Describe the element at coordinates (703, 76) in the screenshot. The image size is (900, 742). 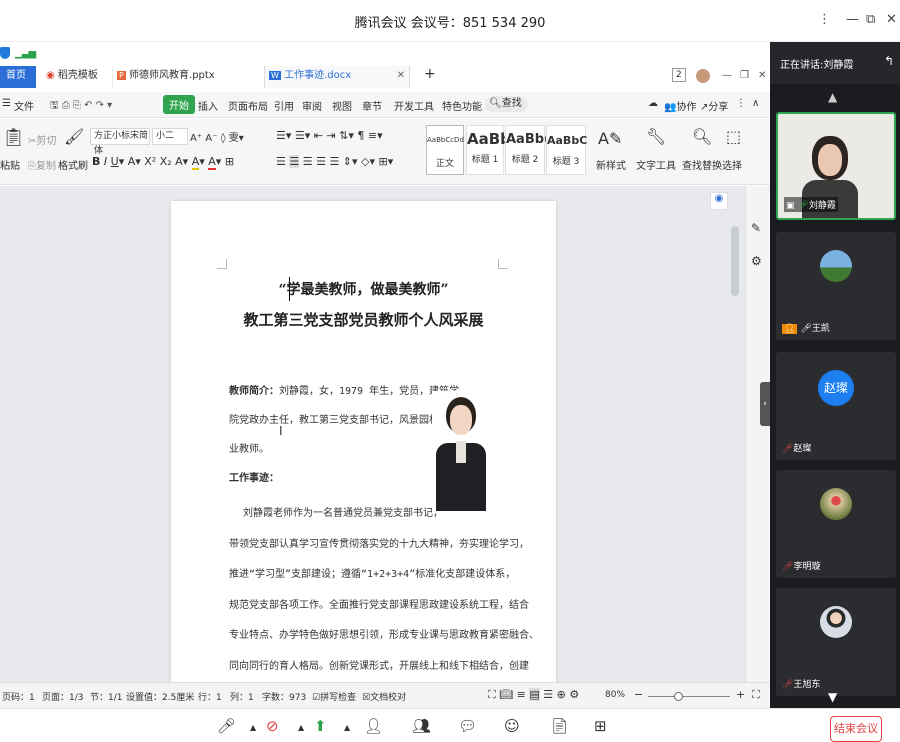
I see `user-avatar` at that location.